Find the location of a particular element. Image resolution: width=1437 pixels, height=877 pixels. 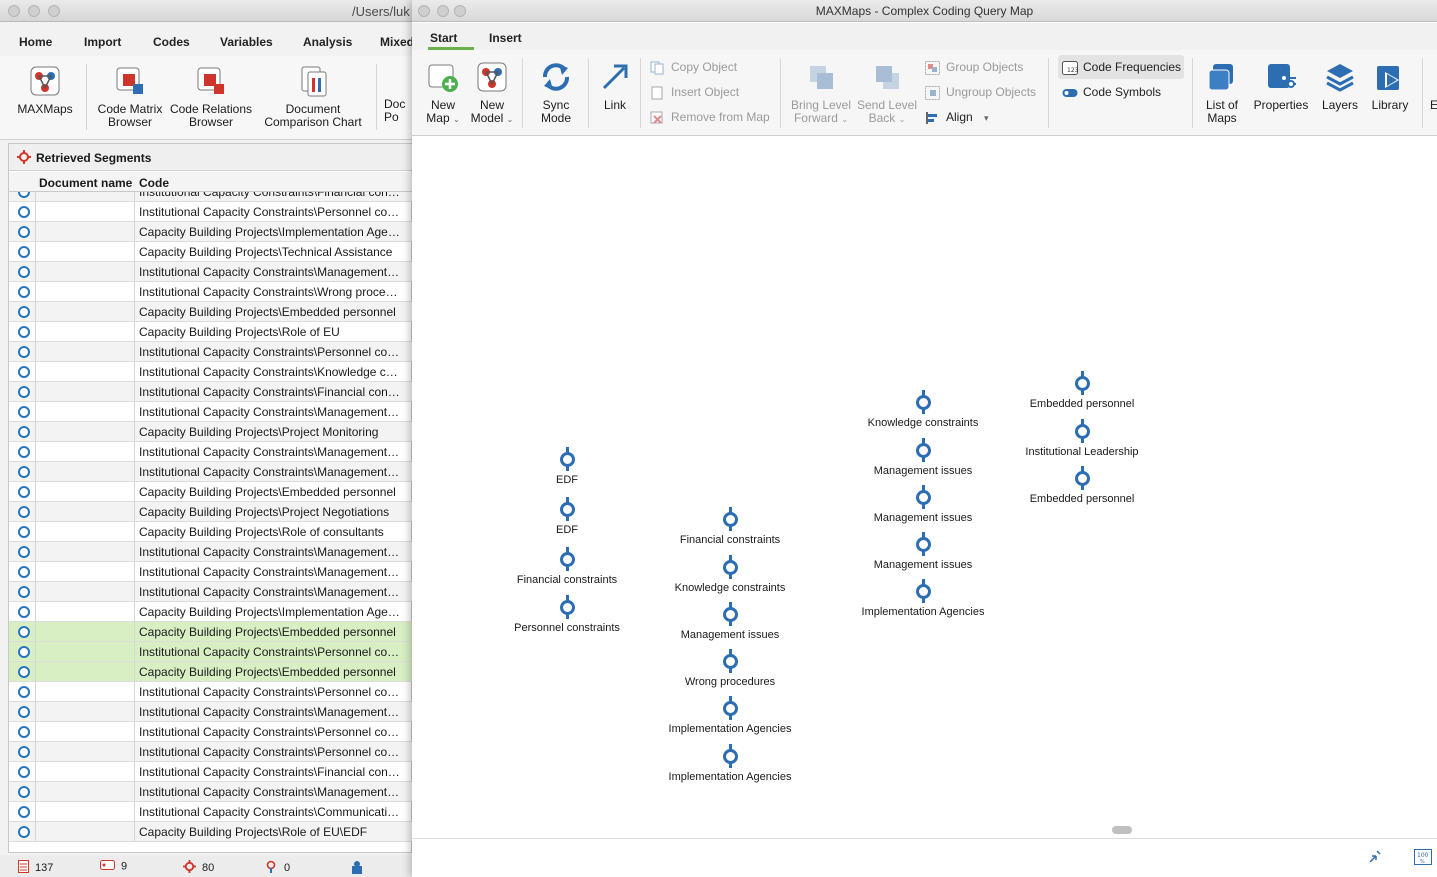

close-window-button is located at coordinates (14, 11).